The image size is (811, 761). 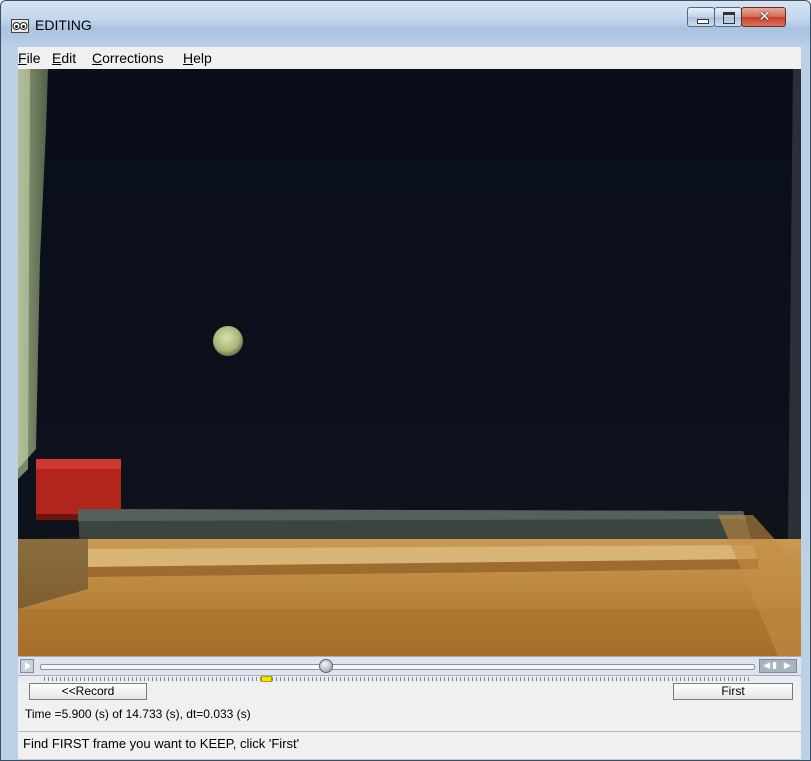 I want to click on minimize-icon, so click(x=703, y=21).